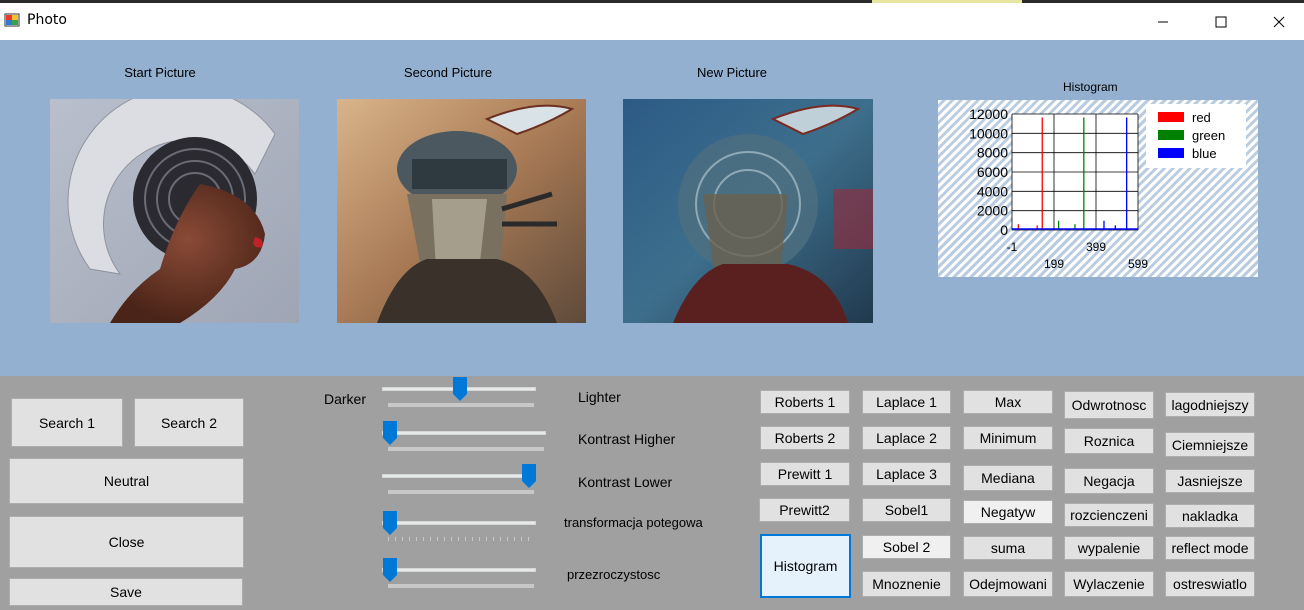 The image size is (1304, 610). Describe the element at coordinates (992, 191) in the screenshot. I see `y-tick-label: 4000` at that location.